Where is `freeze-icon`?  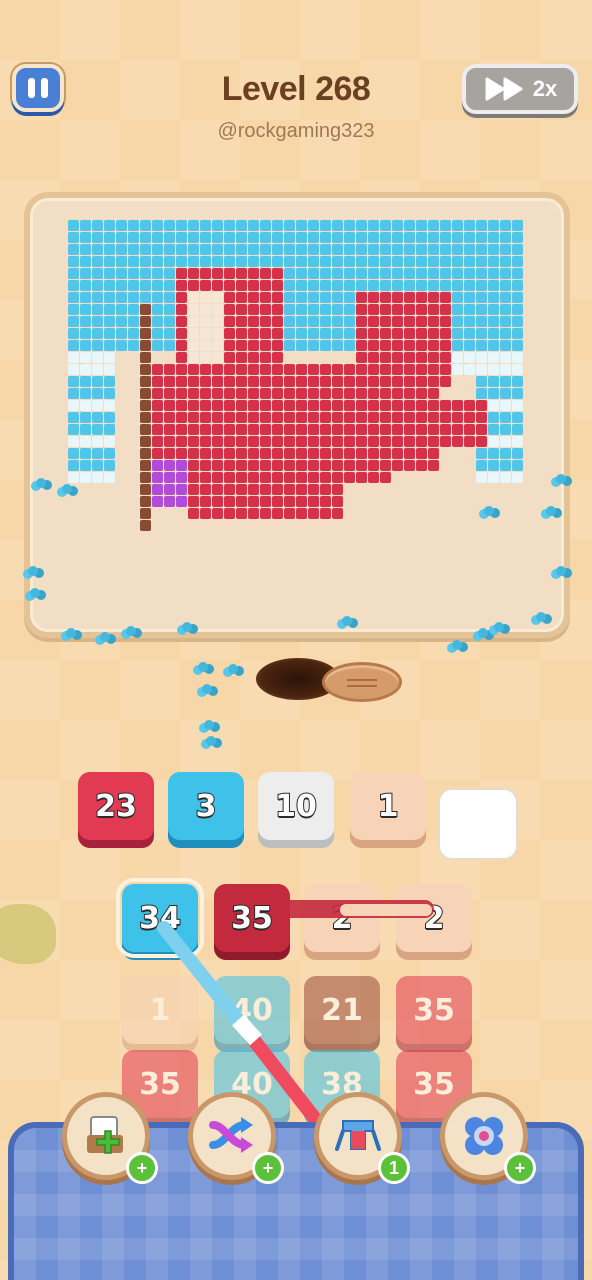
freeze-icon is located at coordinates (484, 1136).